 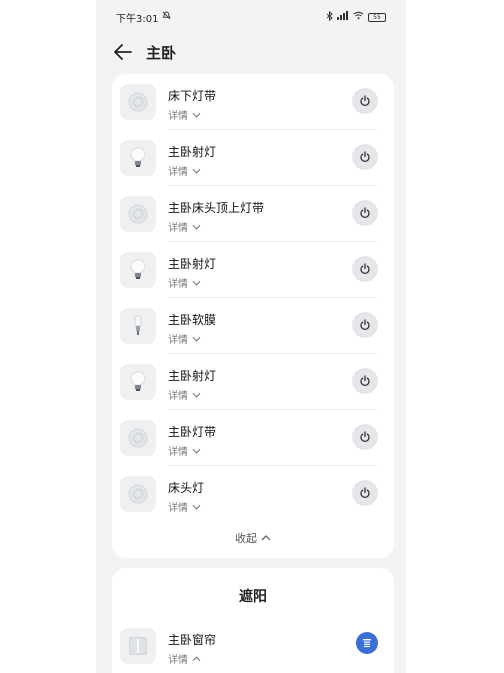 What do you see at coordinates (343, 17) in the screenshot?
I see `signal-icon` at bounding box center [343, 17].